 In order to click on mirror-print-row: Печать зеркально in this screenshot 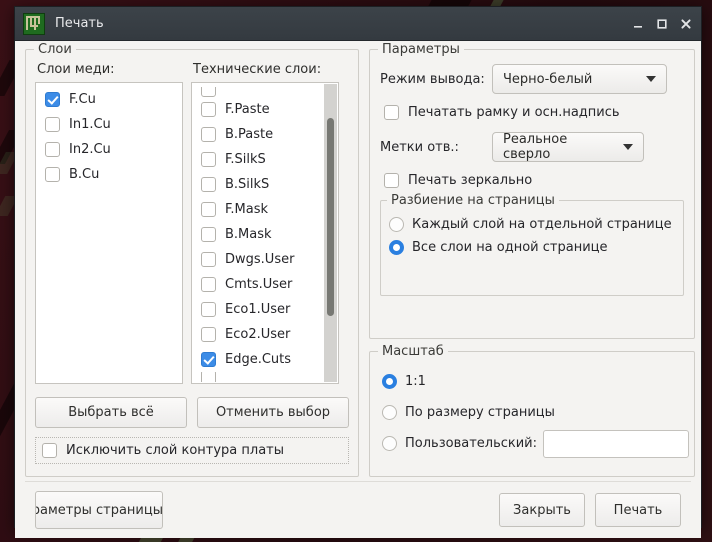, I will do `click(534, 180)`.